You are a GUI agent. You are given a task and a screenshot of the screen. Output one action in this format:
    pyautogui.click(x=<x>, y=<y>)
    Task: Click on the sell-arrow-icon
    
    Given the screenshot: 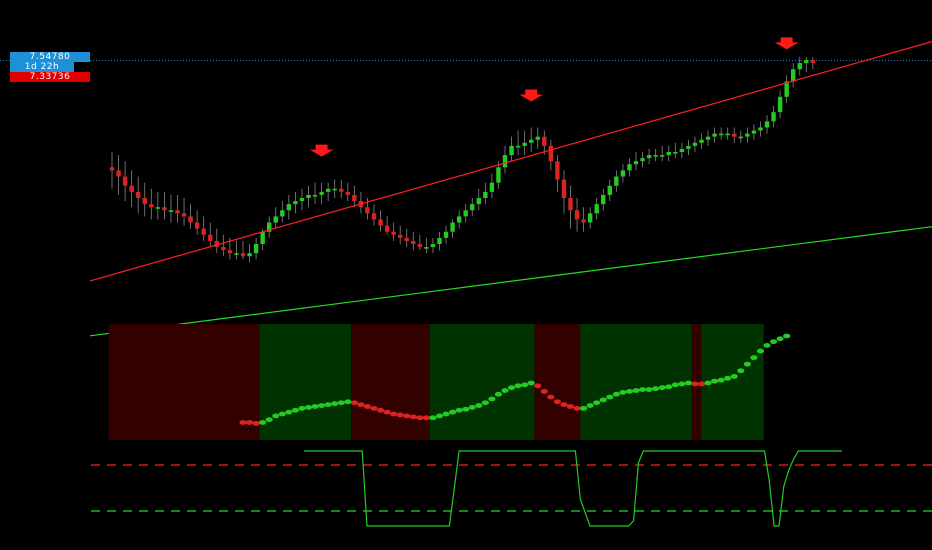 What is the action you would take?
    pyautogui.click(x=321, y=150)
    